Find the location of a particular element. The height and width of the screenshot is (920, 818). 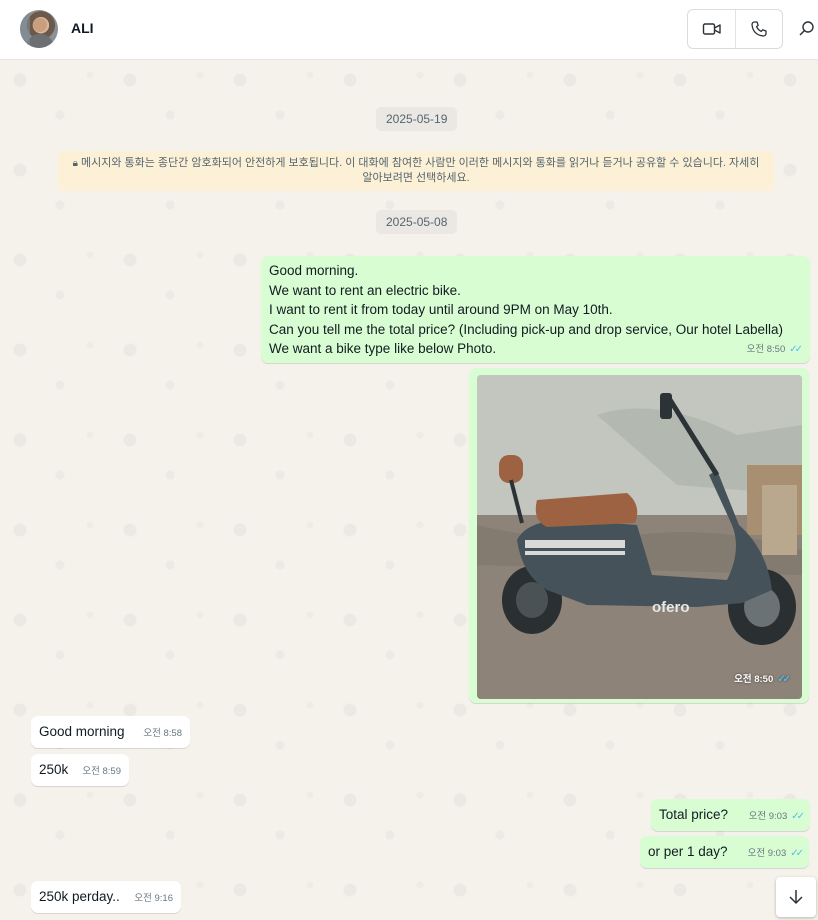

call-button-group is located at coordinates (735, 29).